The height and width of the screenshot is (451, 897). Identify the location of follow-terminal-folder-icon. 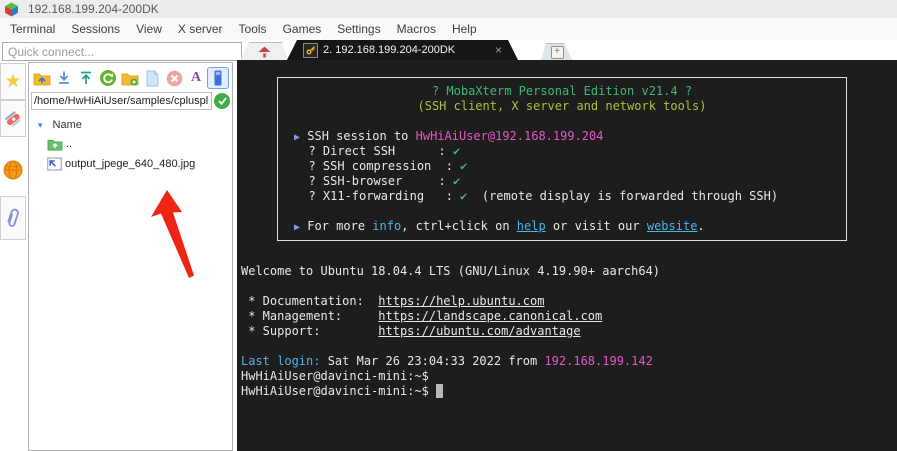
(218, 78).